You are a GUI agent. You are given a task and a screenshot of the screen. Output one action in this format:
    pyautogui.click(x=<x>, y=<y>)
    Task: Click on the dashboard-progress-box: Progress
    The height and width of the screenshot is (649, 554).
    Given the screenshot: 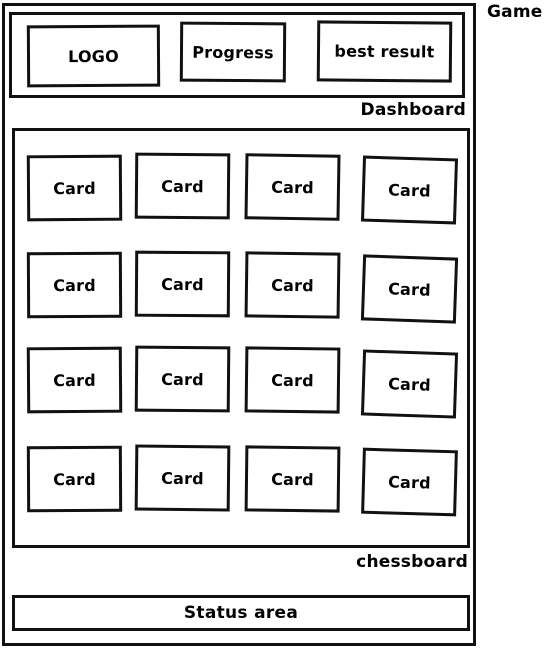 What is the action you would take?
    pyautogui.click(x=233, y=52)
    